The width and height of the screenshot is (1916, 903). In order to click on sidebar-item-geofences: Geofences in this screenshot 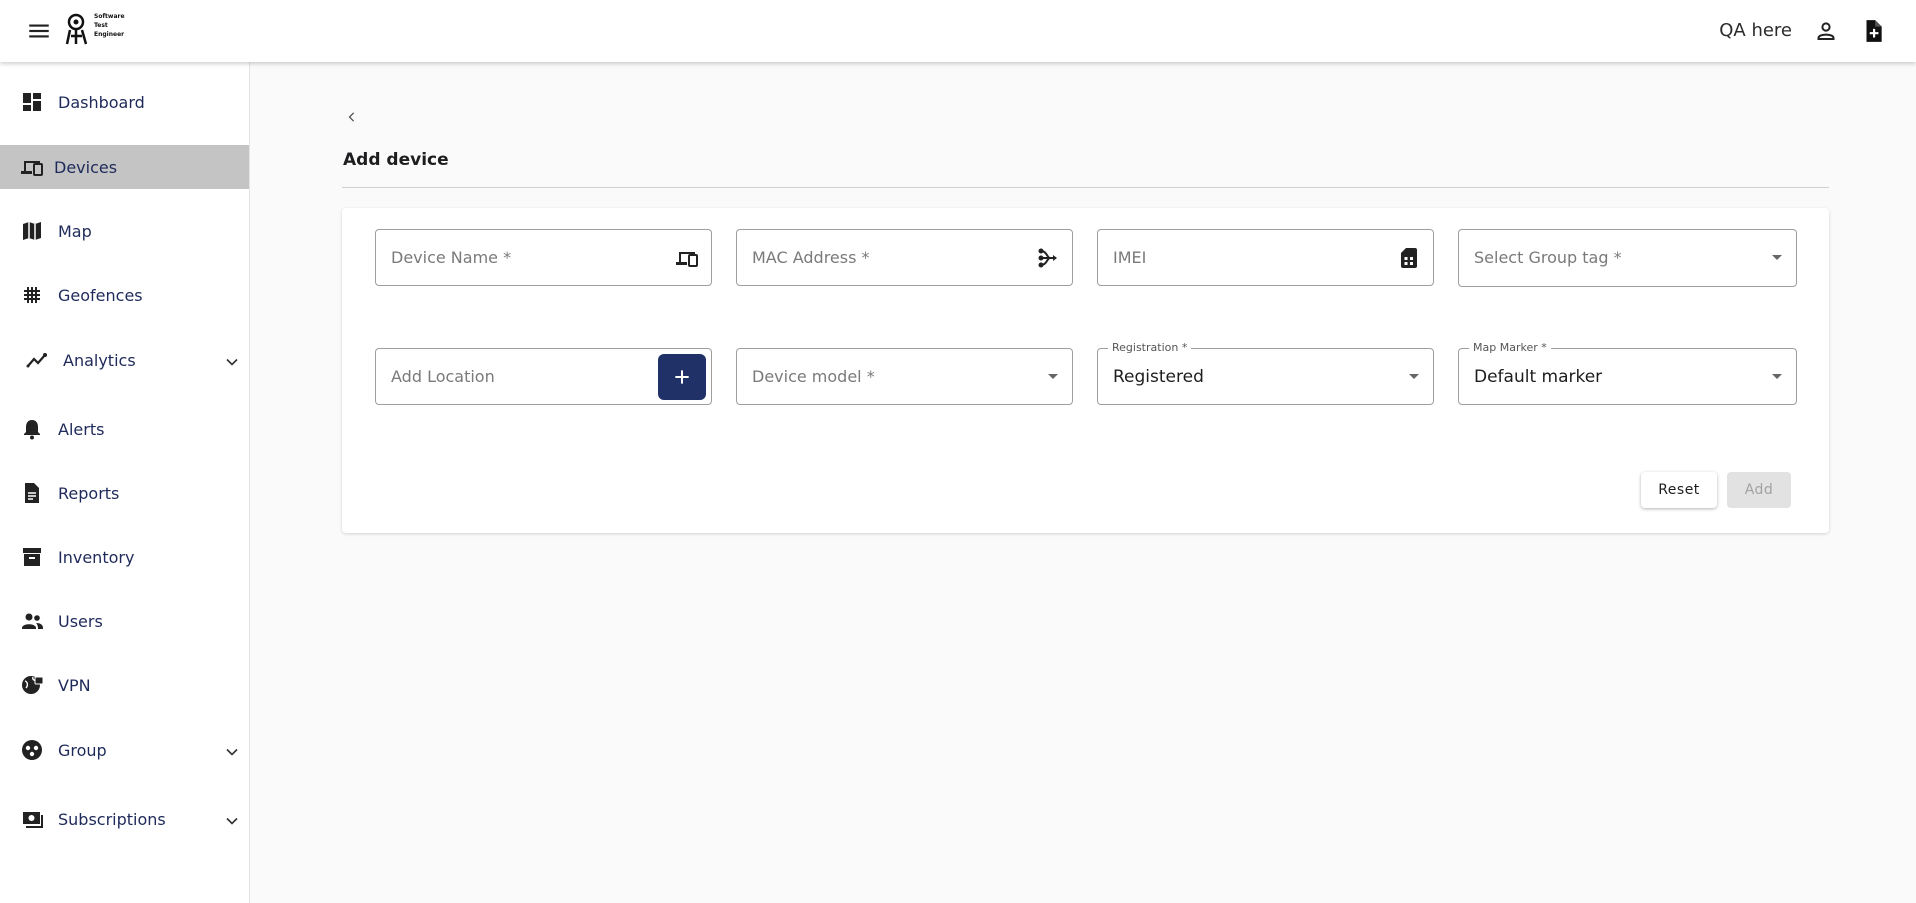, I will do `click(124, 295)`.